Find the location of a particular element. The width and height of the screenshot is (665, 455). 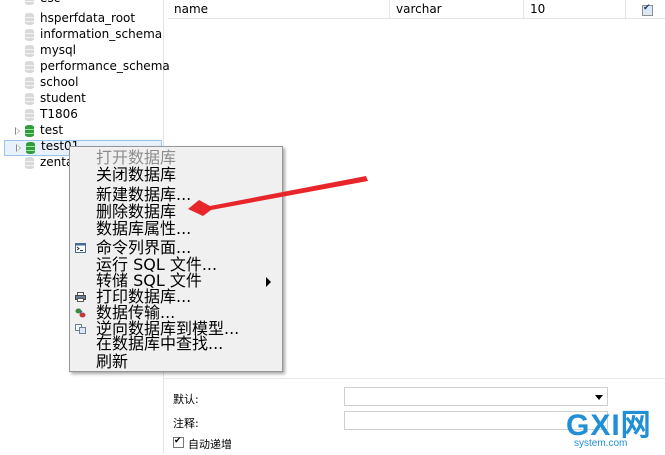

tree-item-esc: esc is located at coordinates (81, 4).